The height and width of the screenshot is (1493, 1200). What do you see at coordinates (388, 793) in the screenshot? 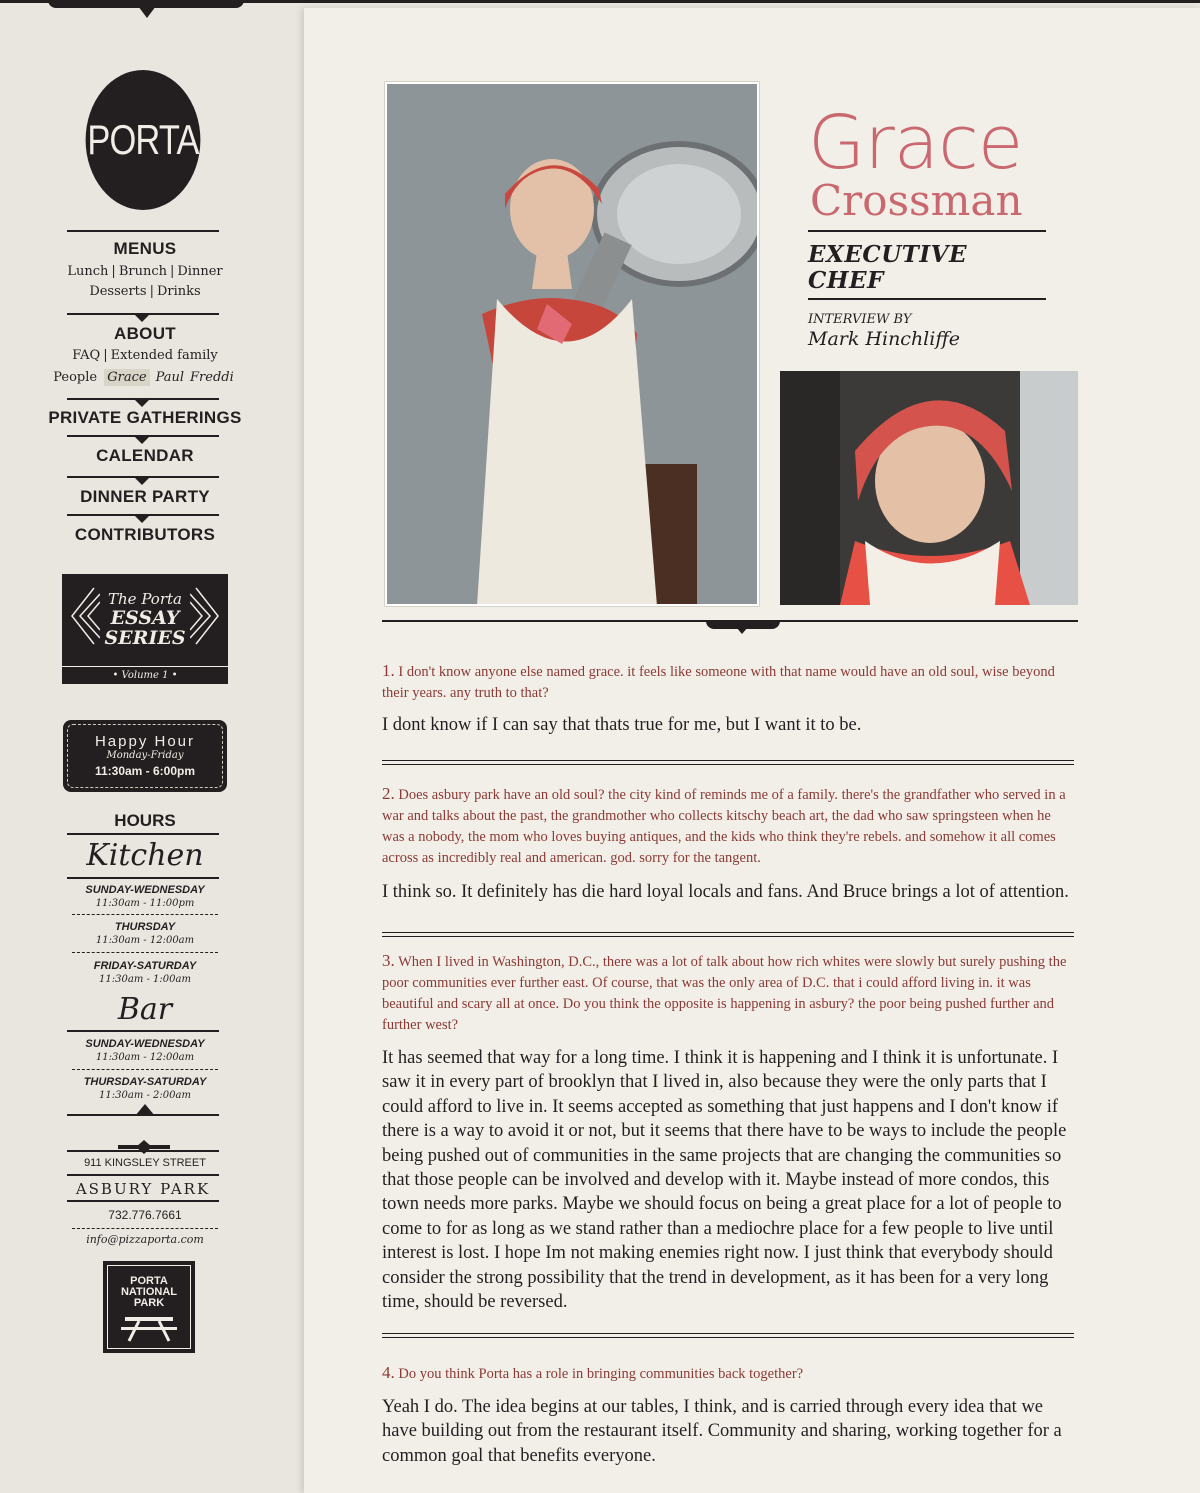
I see `question-number: 2.` at bounding box center [388, 793].